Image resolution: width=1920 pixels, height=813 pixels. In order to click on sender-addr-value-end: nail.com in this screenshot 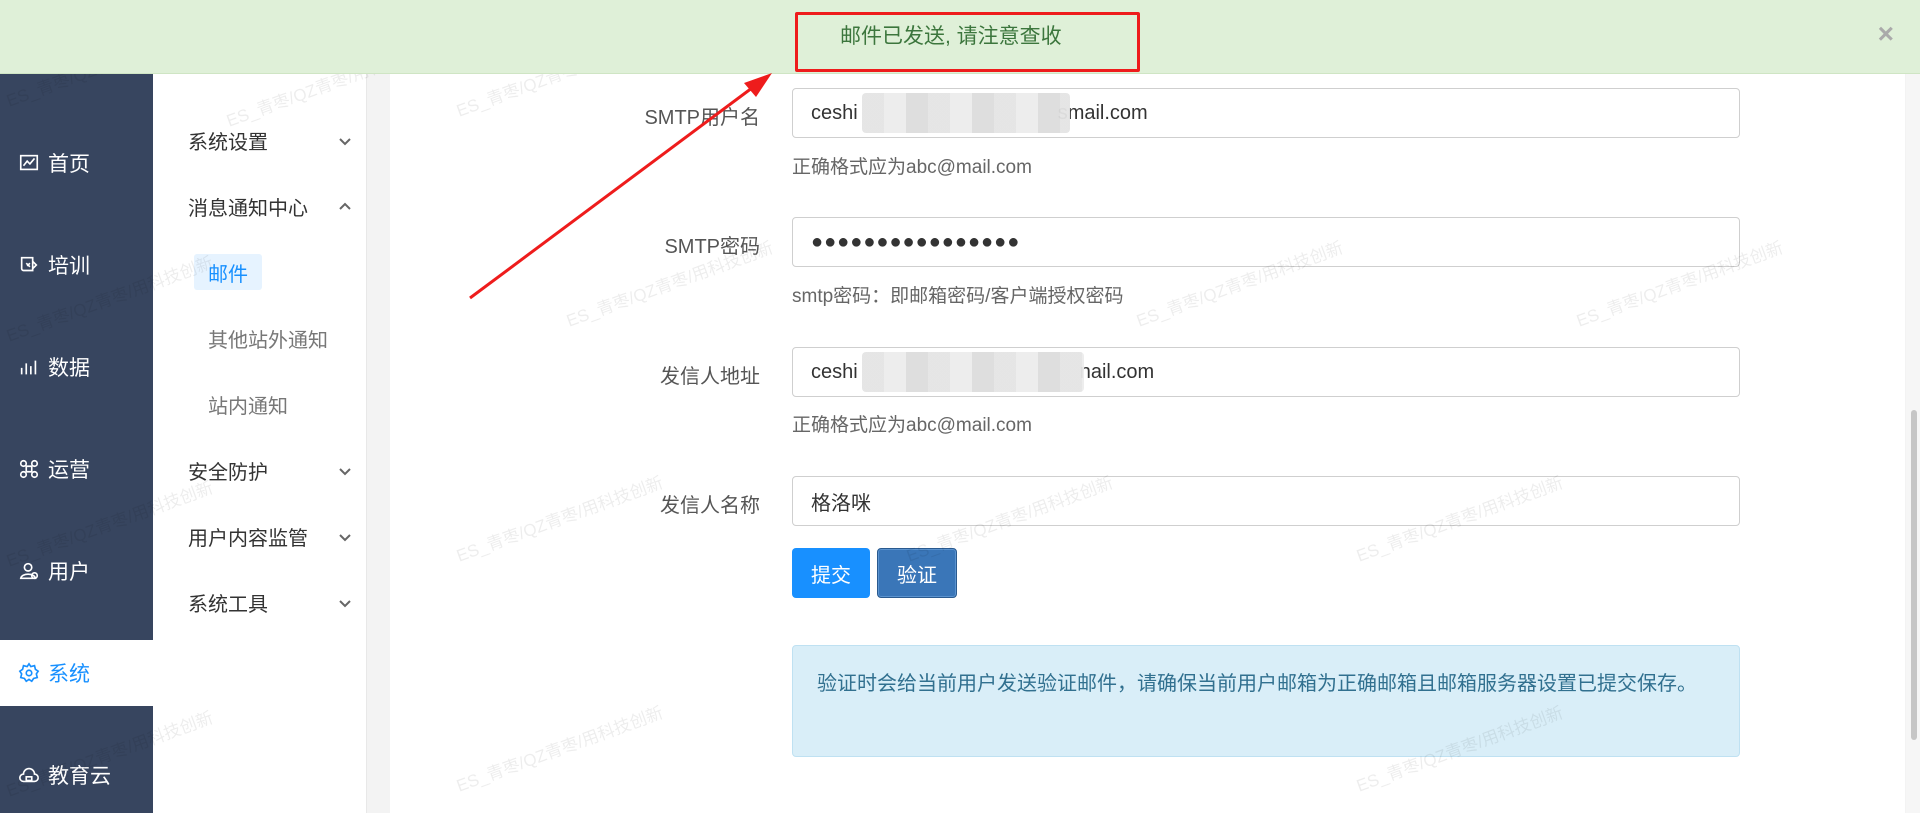, I will do `click(1117, 371)`.